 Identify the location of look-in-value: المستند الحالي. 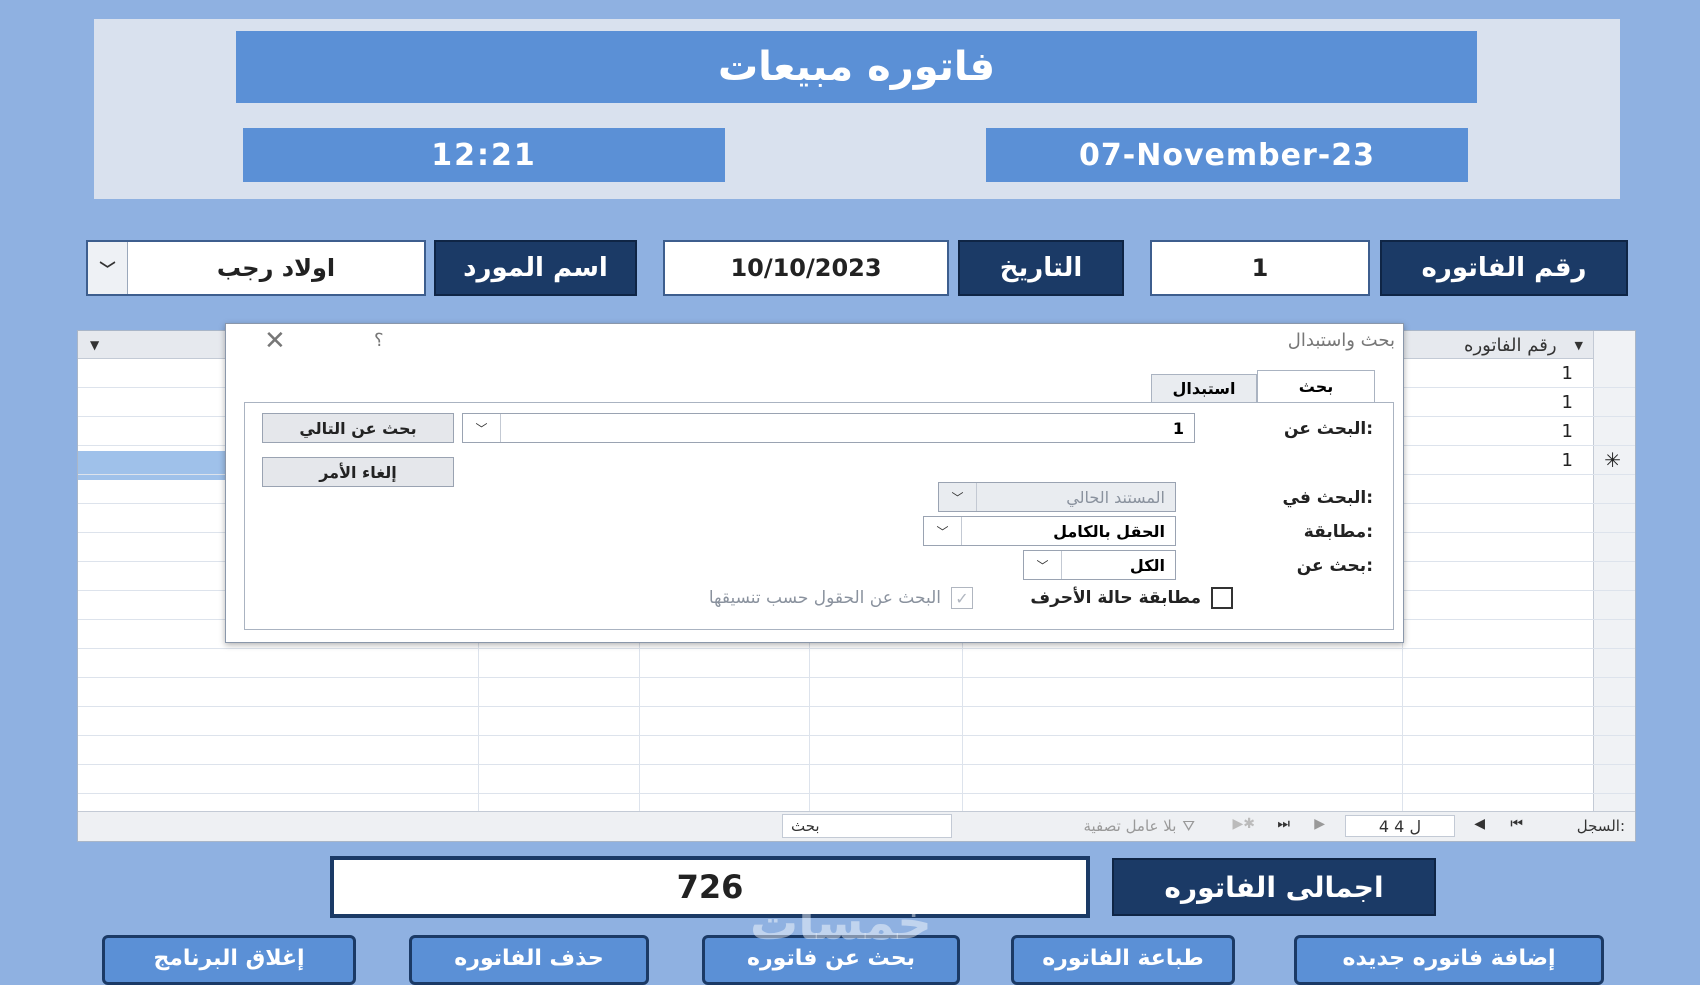
(1115, 497).